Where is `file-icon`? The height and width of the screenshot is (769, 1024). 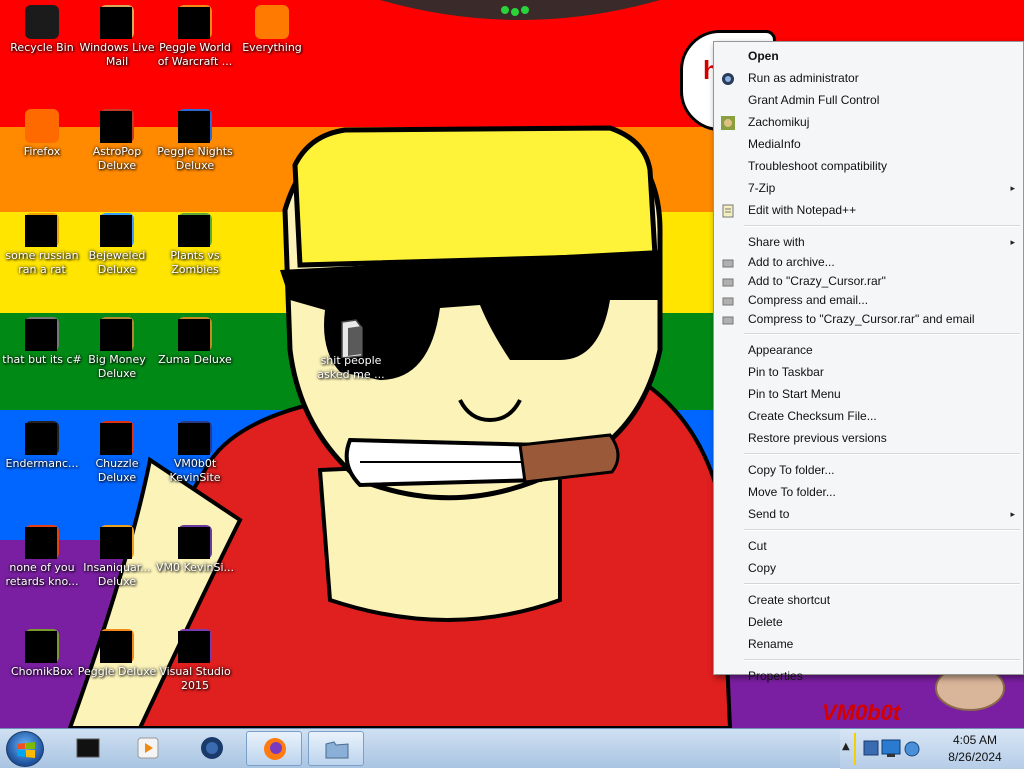 file-icon is located at coordinates (351, 338).